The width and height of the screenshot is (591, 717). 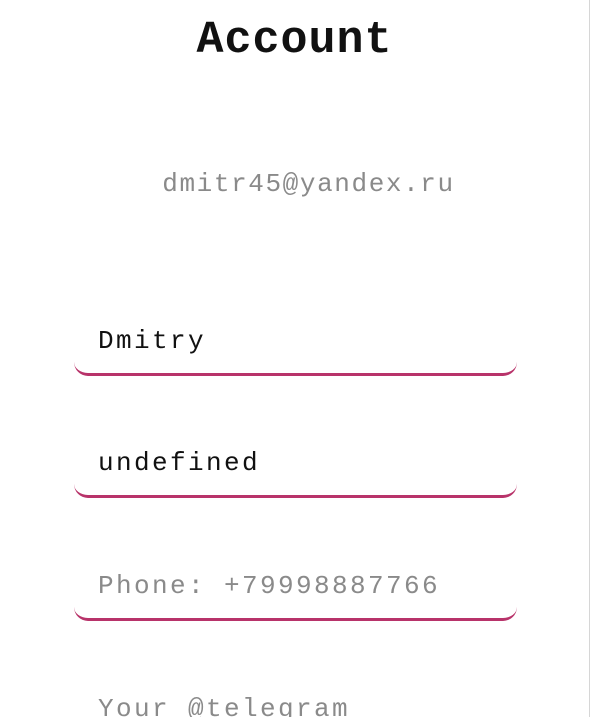 I want to click on name-input, so click(x=298, y=341).